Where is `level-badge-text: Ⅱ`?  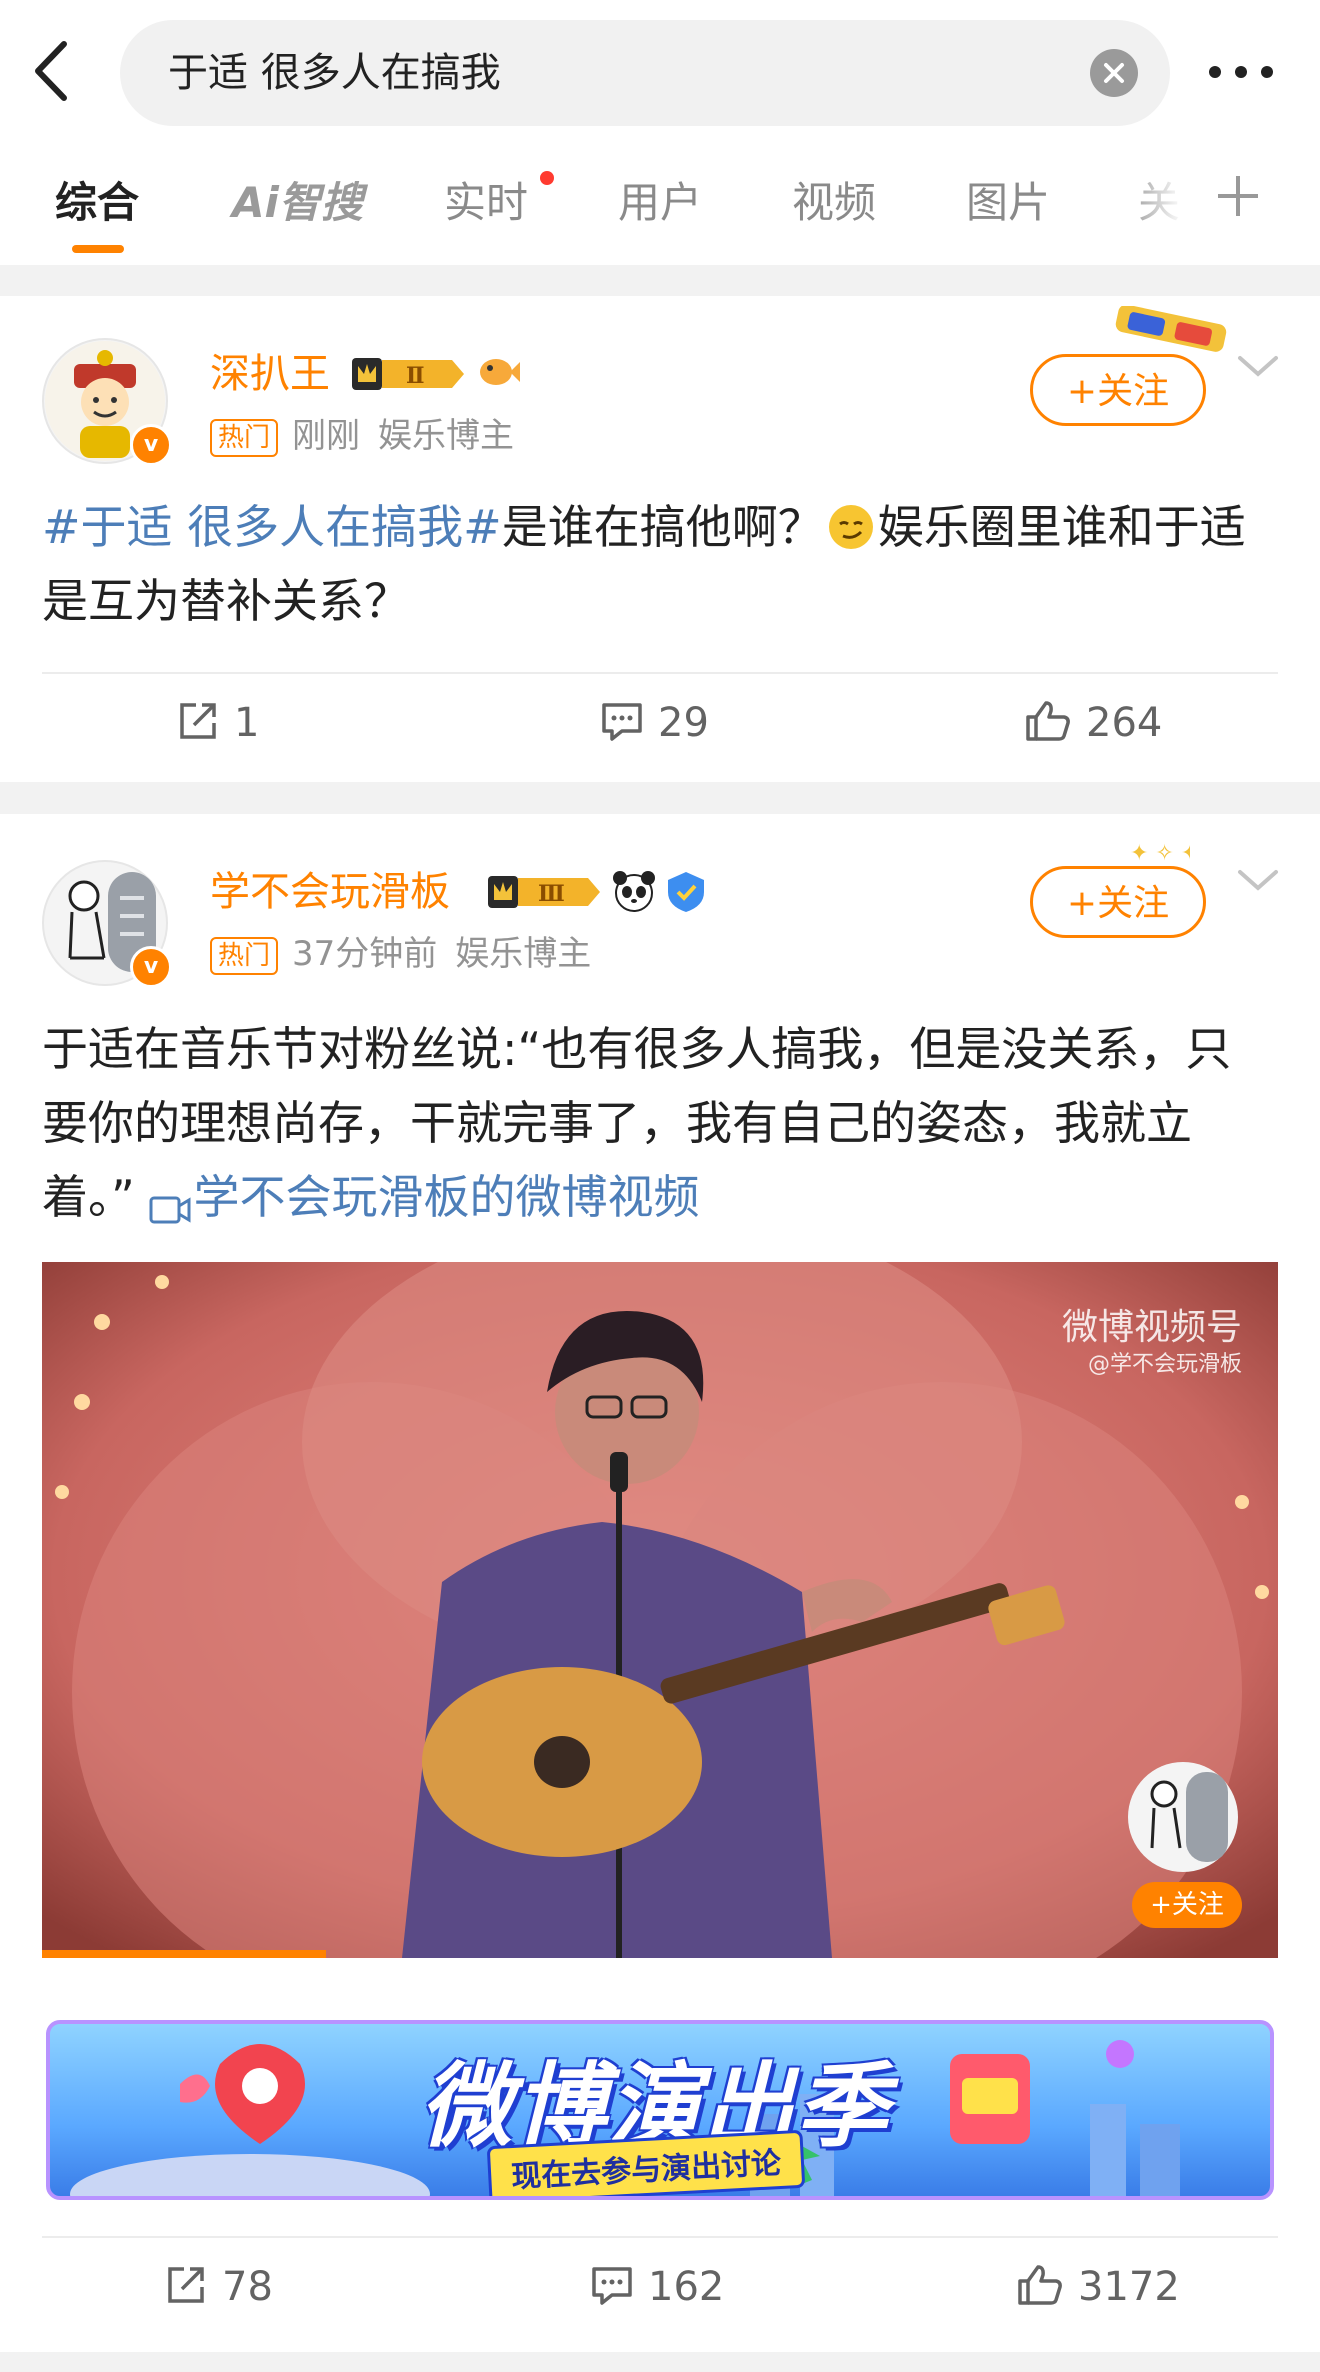
level-badge-text: Ⅱ is located at coordinates (415, 376).